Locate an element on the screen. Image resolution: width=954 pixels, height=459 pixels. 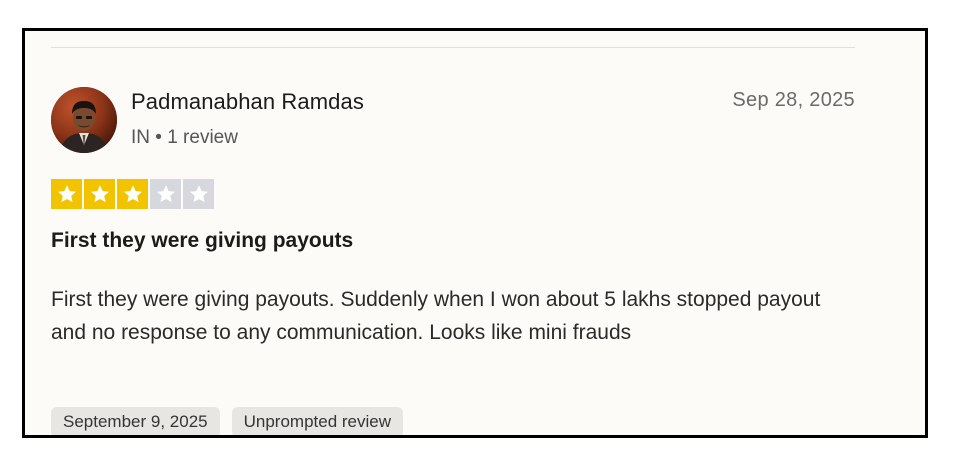
reviewer-photo is located at coordinates (84, 120).